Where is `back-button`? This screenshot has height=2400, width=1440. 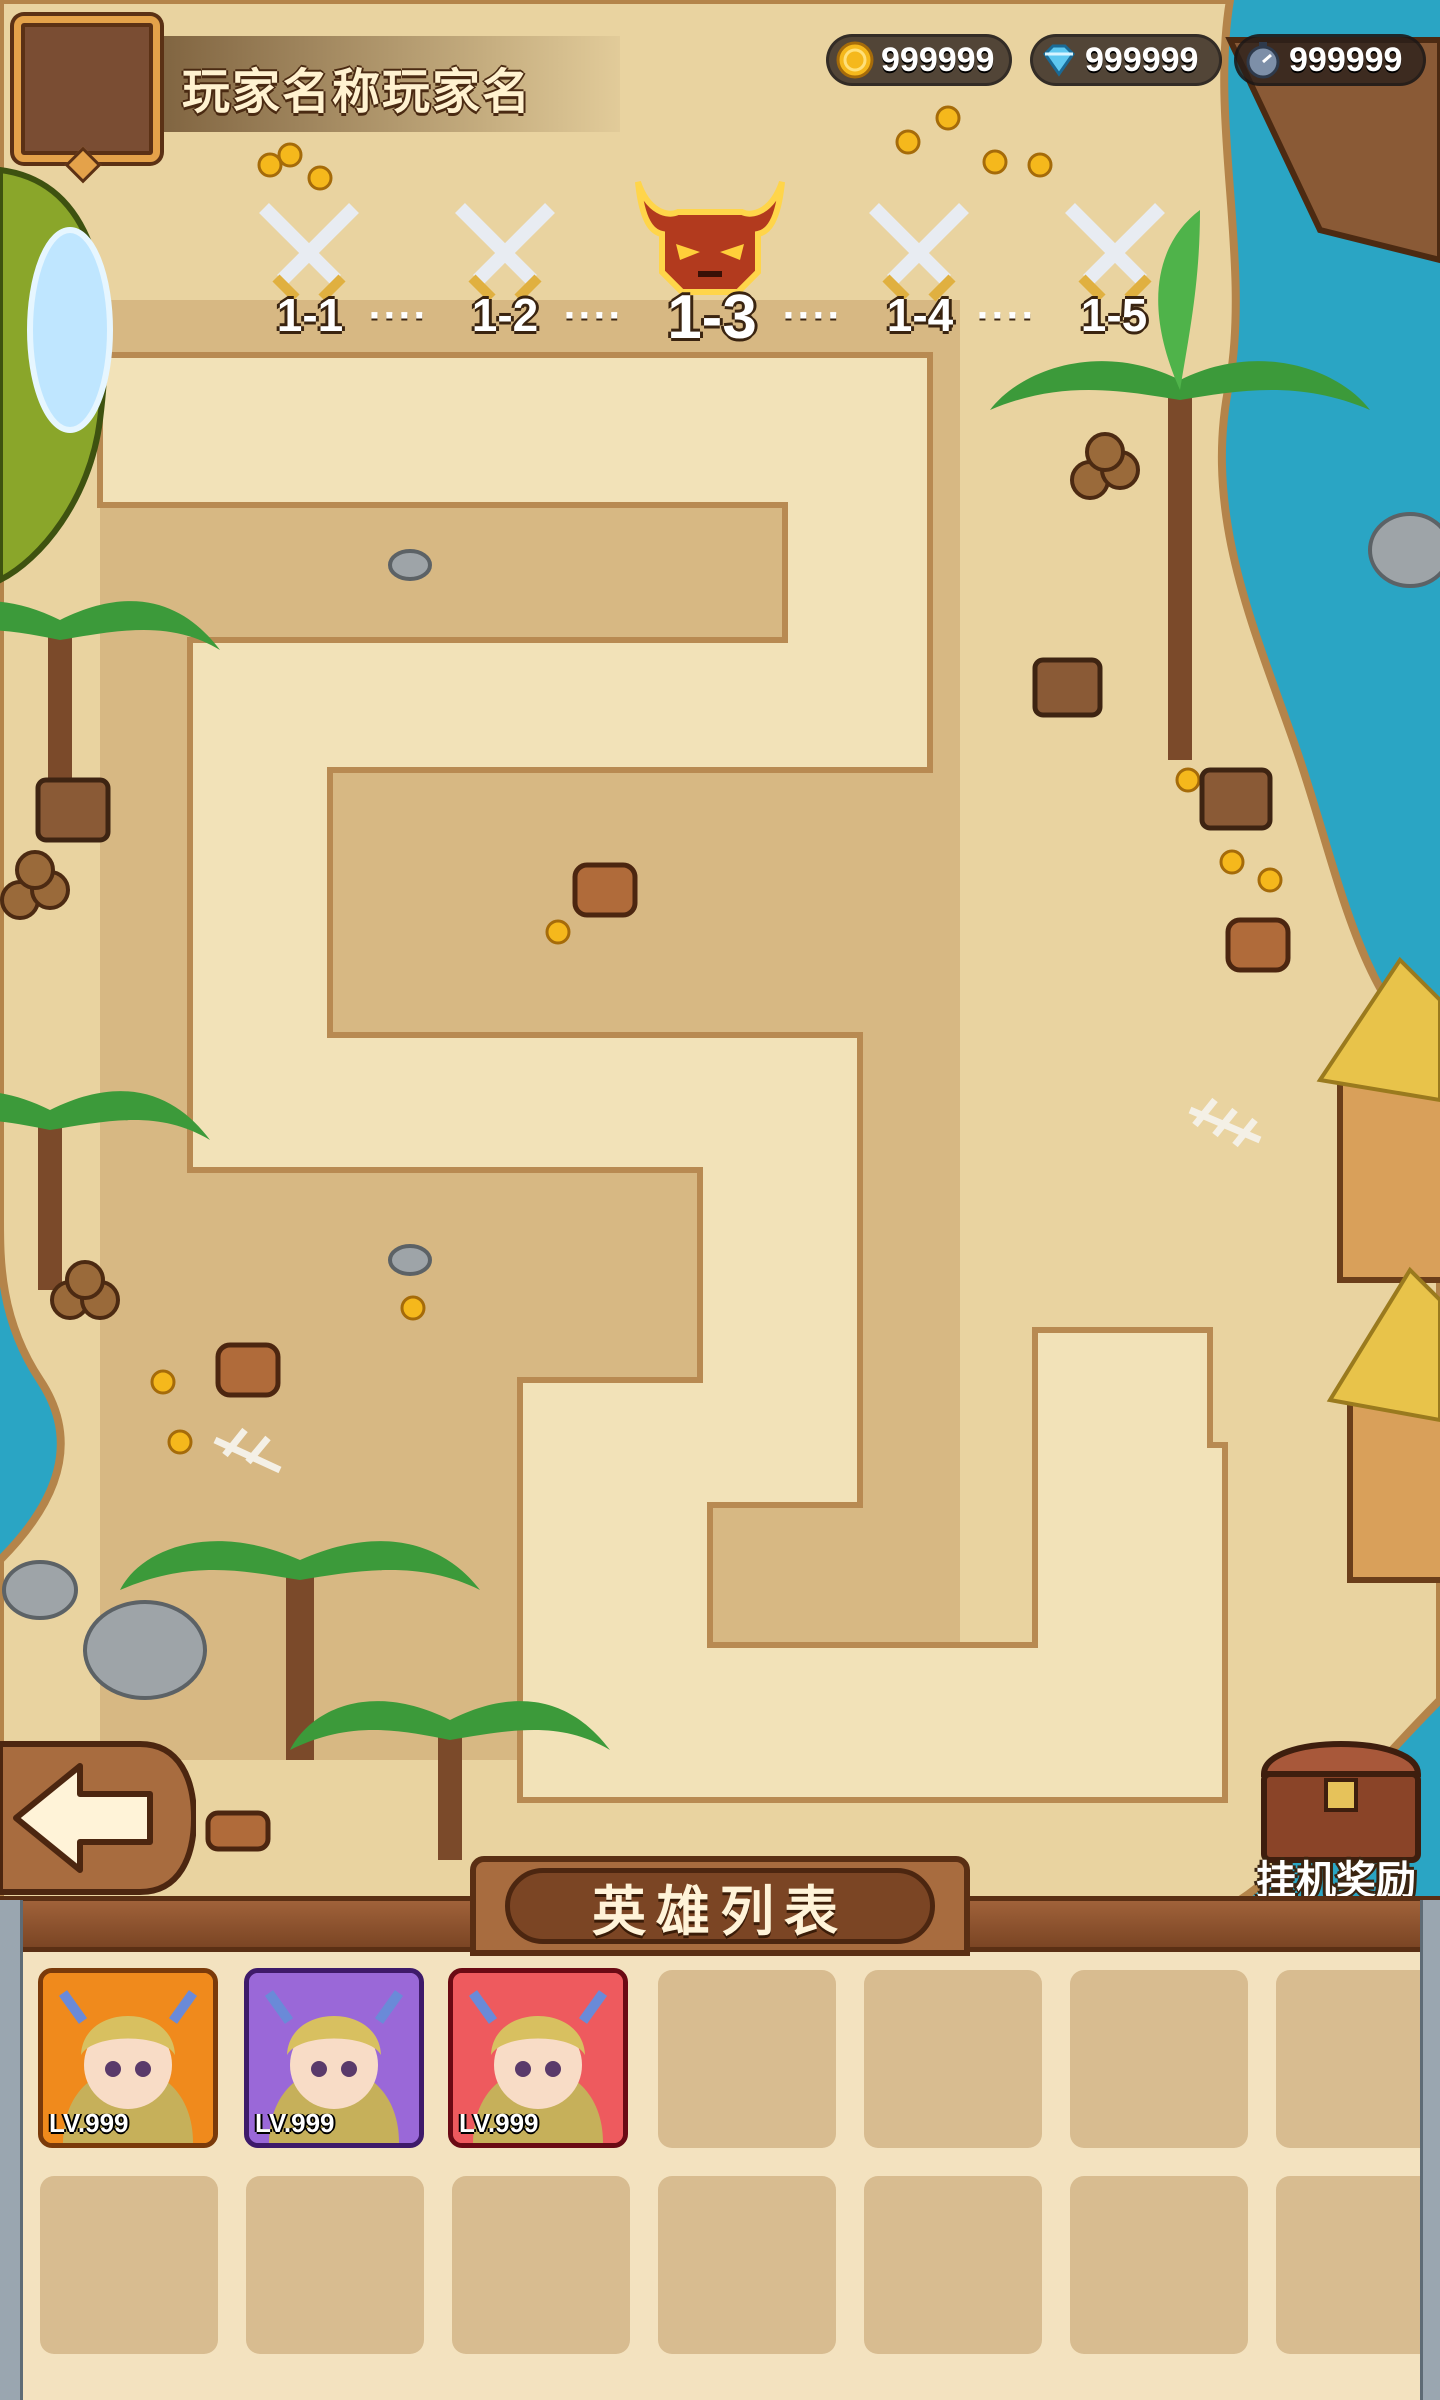 back-button is located at coordinates (99, 1818).